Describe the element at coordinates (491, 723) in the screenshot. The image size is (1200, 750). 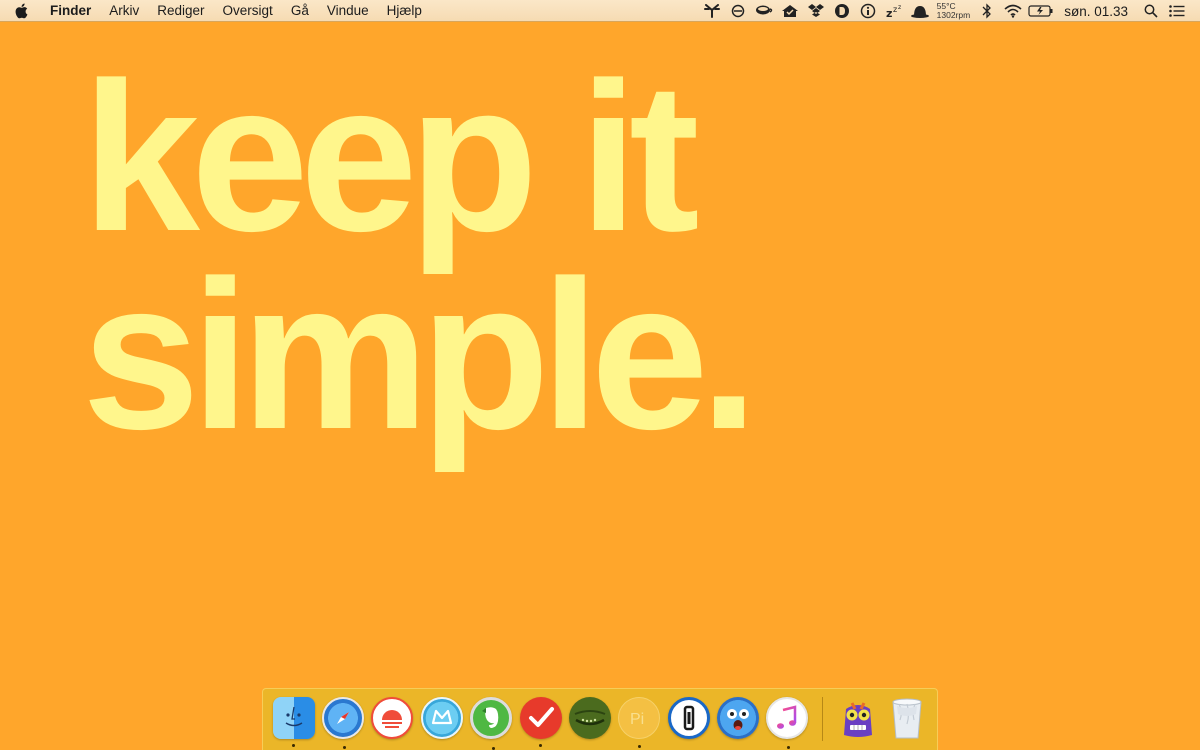
I see `evernote-icon` at that location.